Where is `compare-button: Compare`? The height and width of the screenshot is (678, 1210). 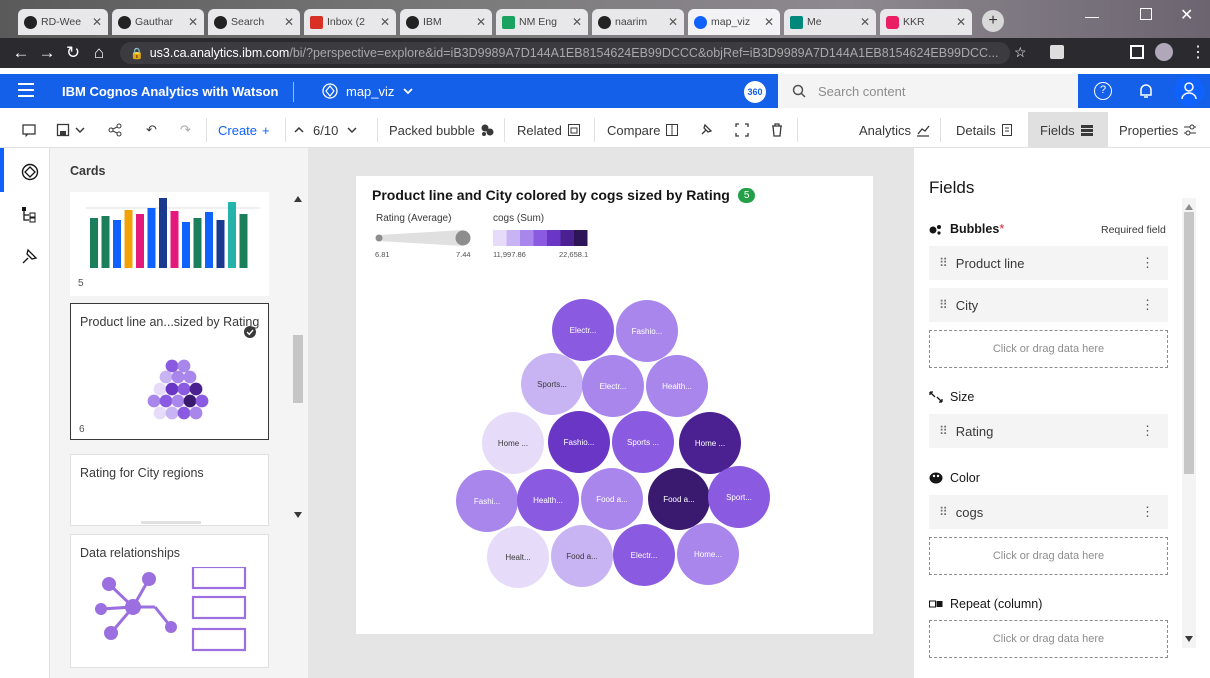 compare-button: Compare is located at coordinates (643, 130).